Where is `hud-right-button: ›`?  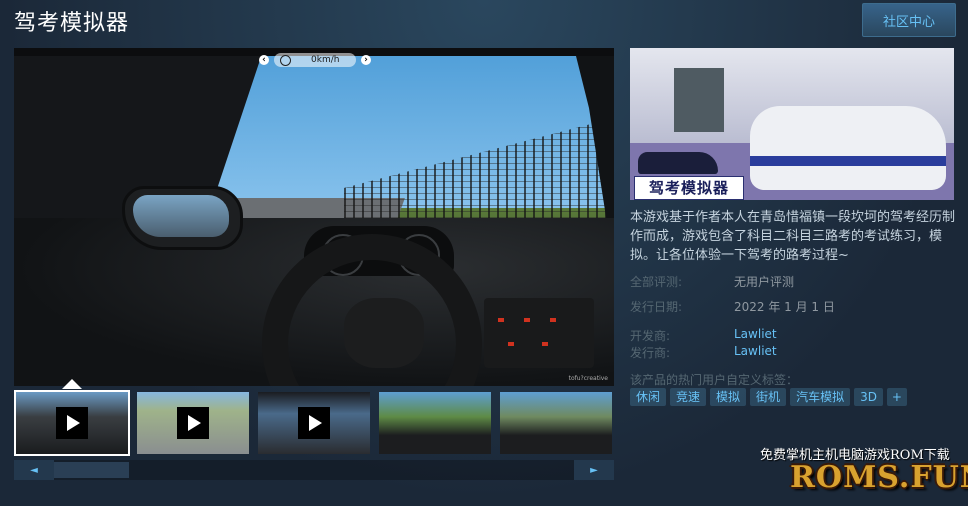 hud-right-button: › is located at coordinates (366, 60).